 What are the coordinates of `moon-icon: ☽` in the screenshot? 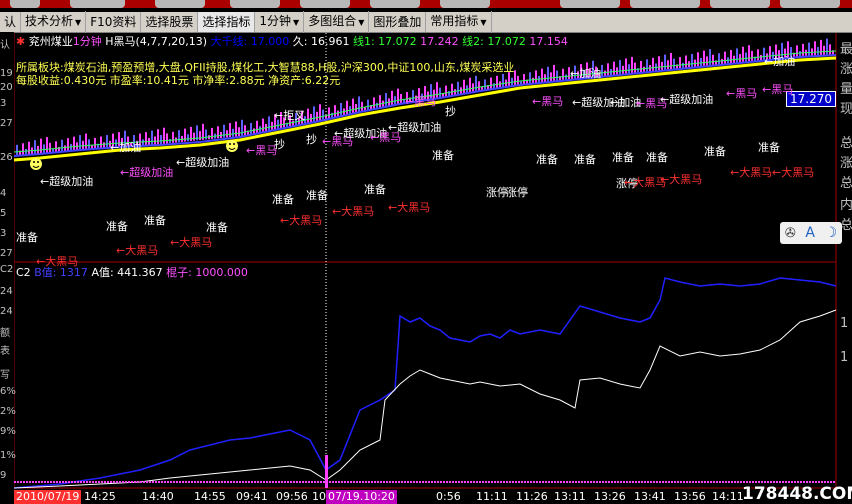 It's located at (831, 233).